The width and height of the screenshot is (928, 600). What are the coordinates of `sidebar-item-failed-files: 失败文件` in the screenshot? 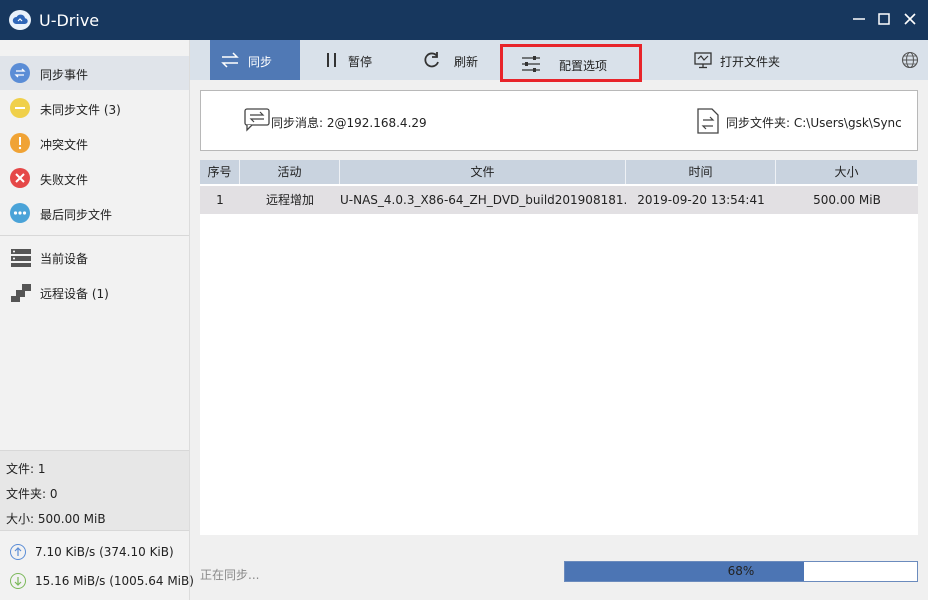 It's located at (94, 178).